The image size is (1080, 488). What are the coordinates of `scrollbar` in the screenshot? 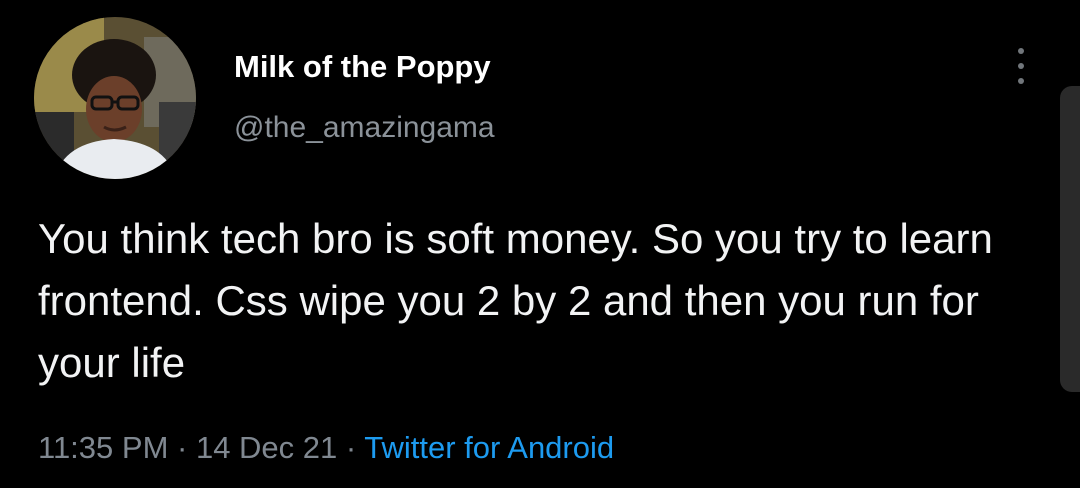 It's located at (1070, 239).